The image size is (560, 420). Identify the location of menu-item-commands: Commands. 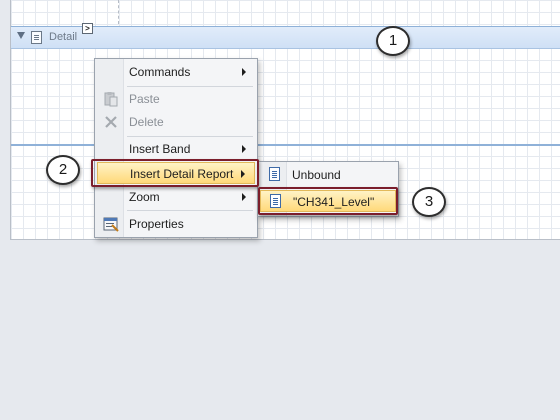
(176, 72).